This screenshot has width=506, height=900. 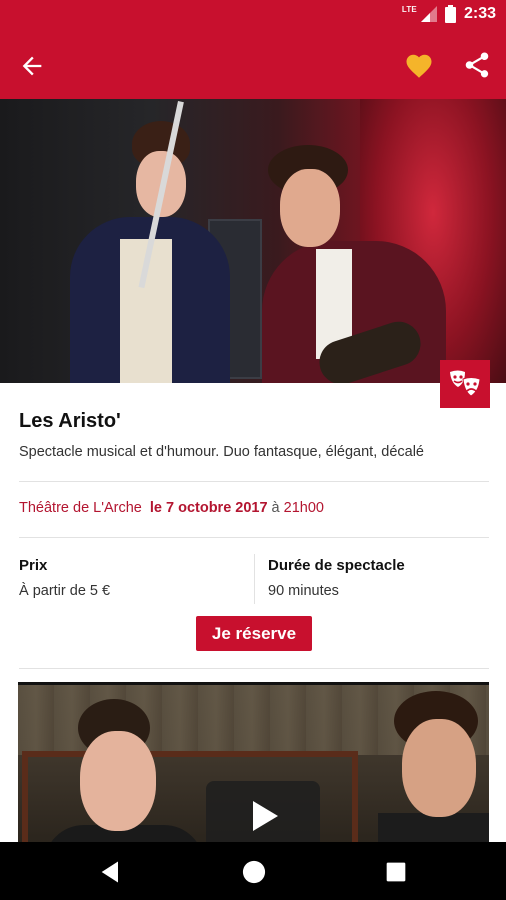 What do you see at coordinates (208, 508) in the screenshot?
I see `event-date: le 7 octobre 2017` at bounding box center [208, 508].